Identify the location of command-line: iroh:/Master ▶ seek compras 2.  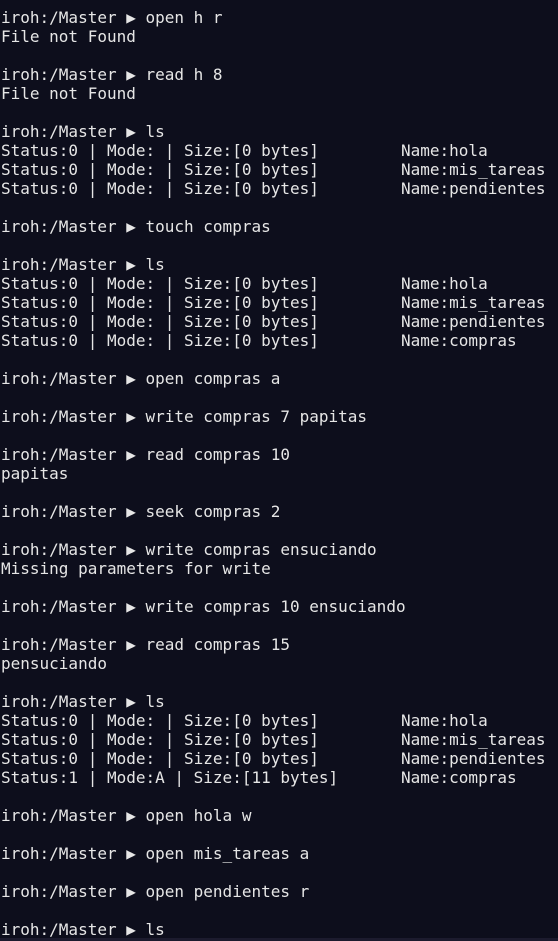
(141, 511).